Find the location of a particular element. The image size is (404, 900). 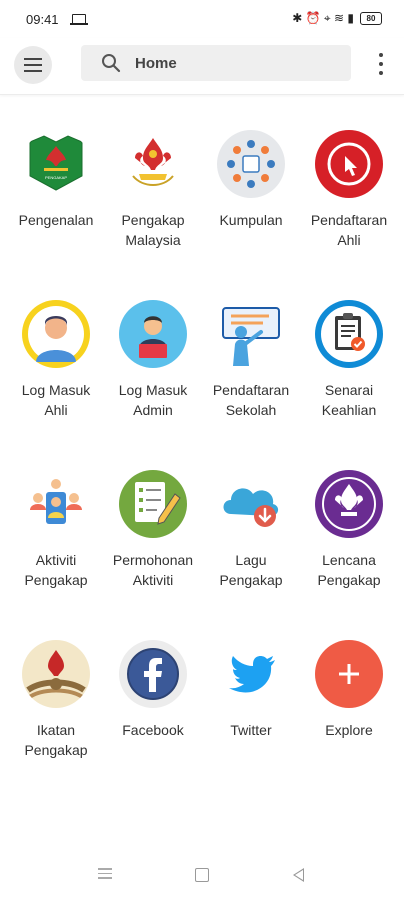

apply-online-icon is located at coordinates (349, 164).